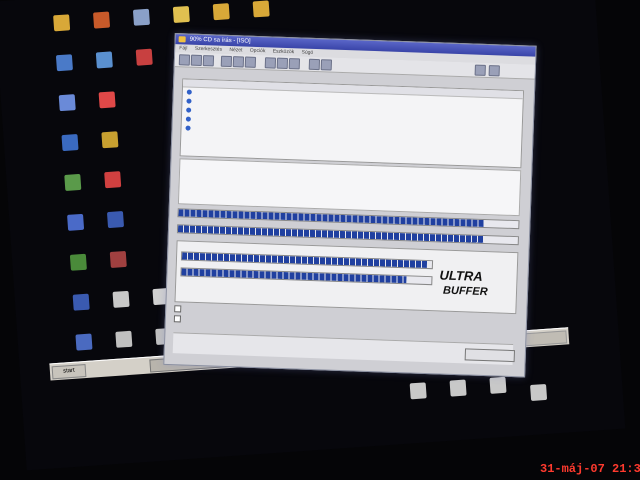  What do you see at coordinates (208, 61) in the screenshot?
I see `save-icon` at bounding box center [208, 61].